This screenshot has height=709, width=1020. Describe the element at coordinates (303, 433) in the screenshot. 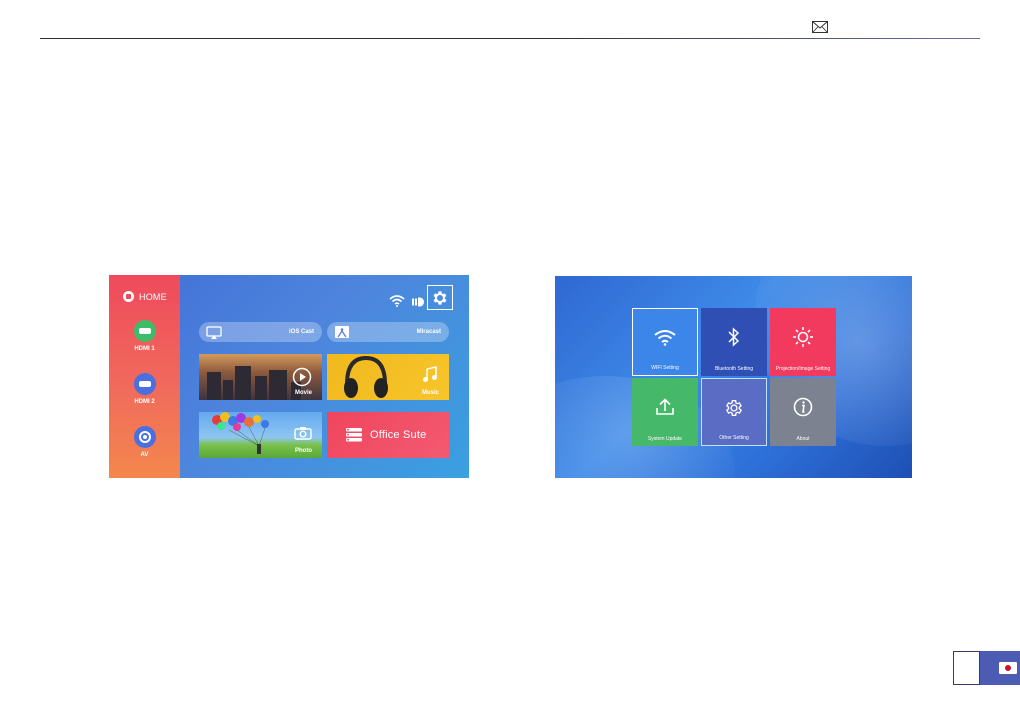

I see `camera-icon` at that location.